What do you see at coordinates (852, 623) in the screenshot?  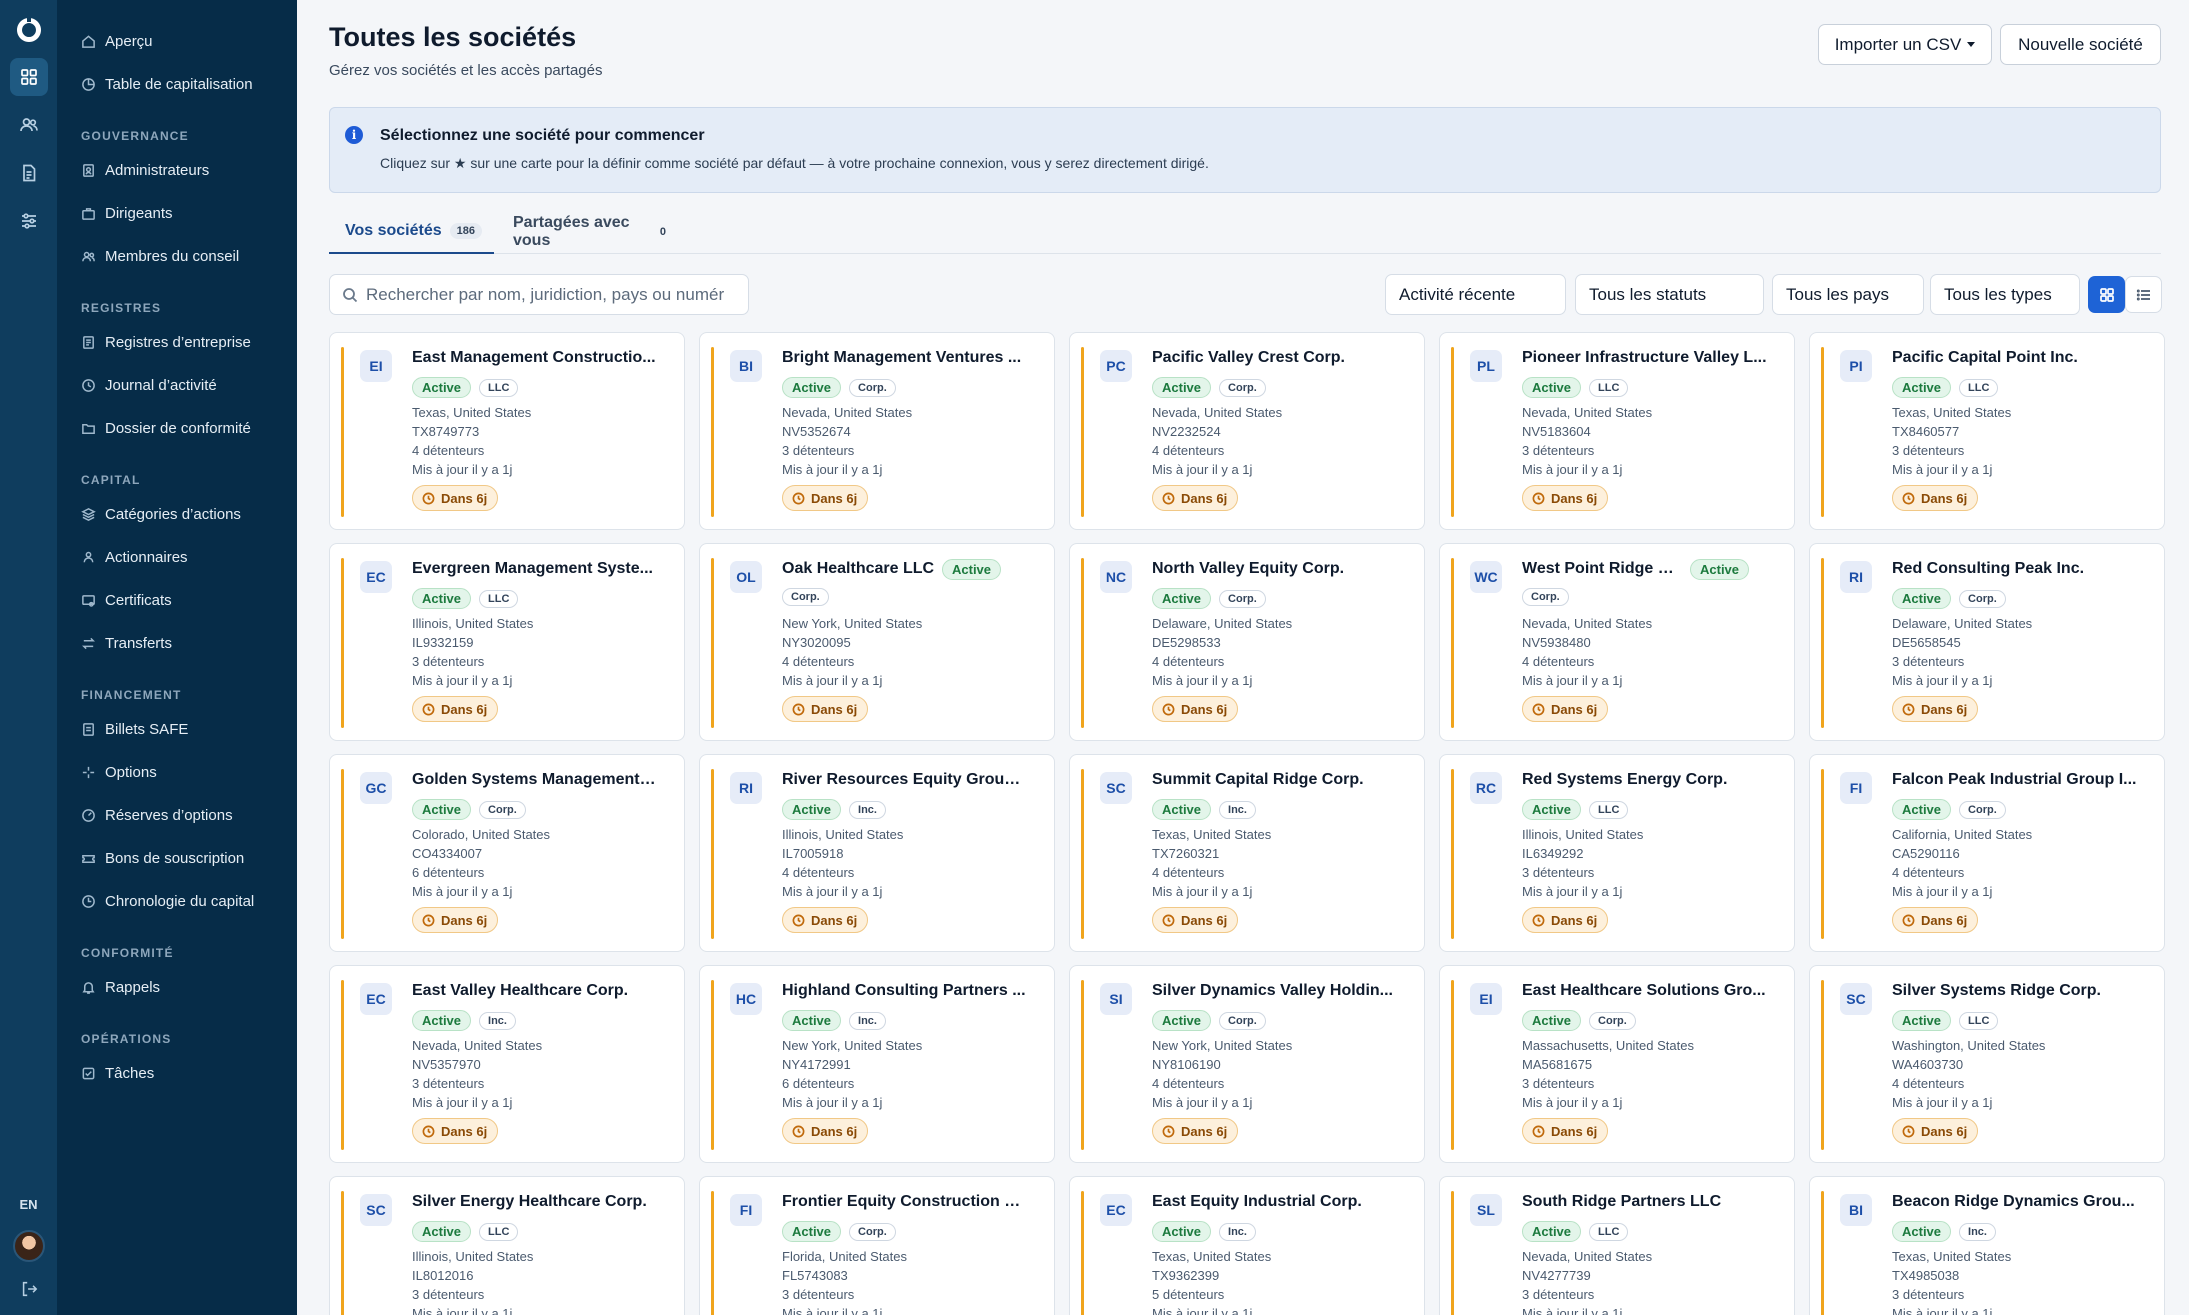 I see `company-location: New York, United States` at bounding box center [852, 623].